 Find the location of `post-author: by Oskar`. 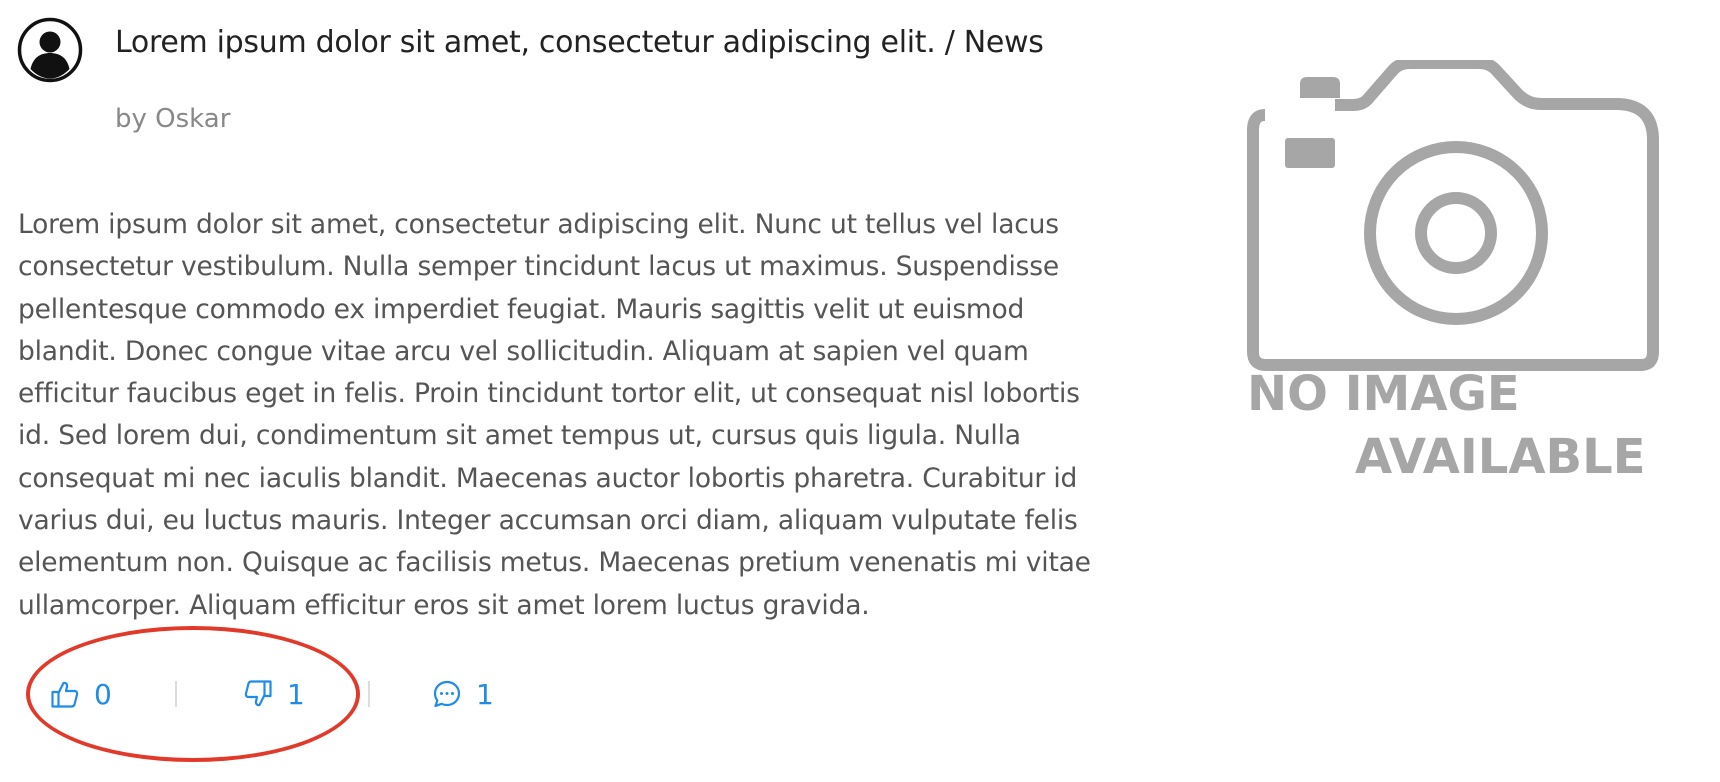

post-author: by Oskar is located at coordinates (173, 119).